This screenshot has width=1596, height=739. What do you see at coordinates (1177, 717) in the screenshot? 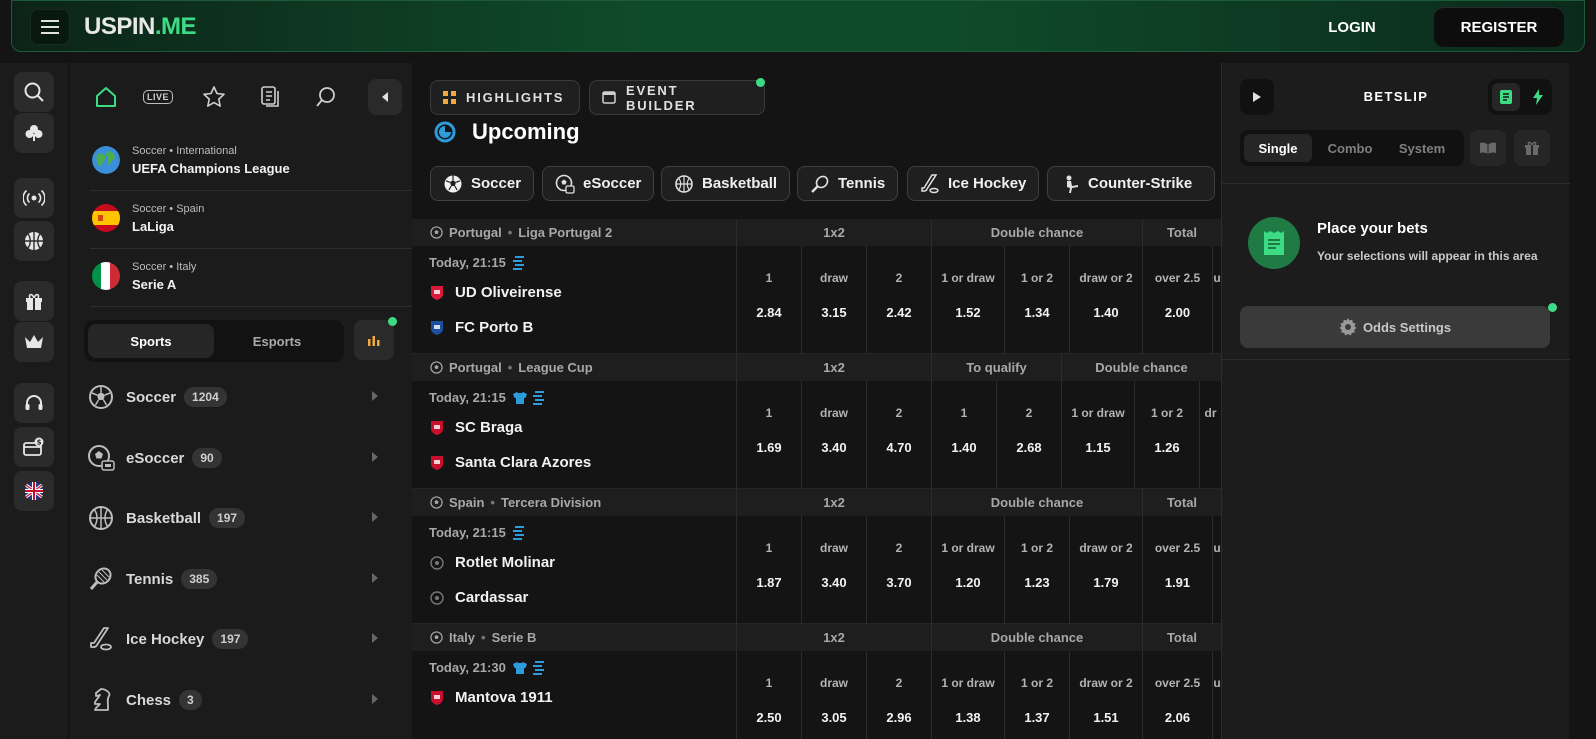
I see `odds-value: 2.06` at bounding box center [1177, 717].